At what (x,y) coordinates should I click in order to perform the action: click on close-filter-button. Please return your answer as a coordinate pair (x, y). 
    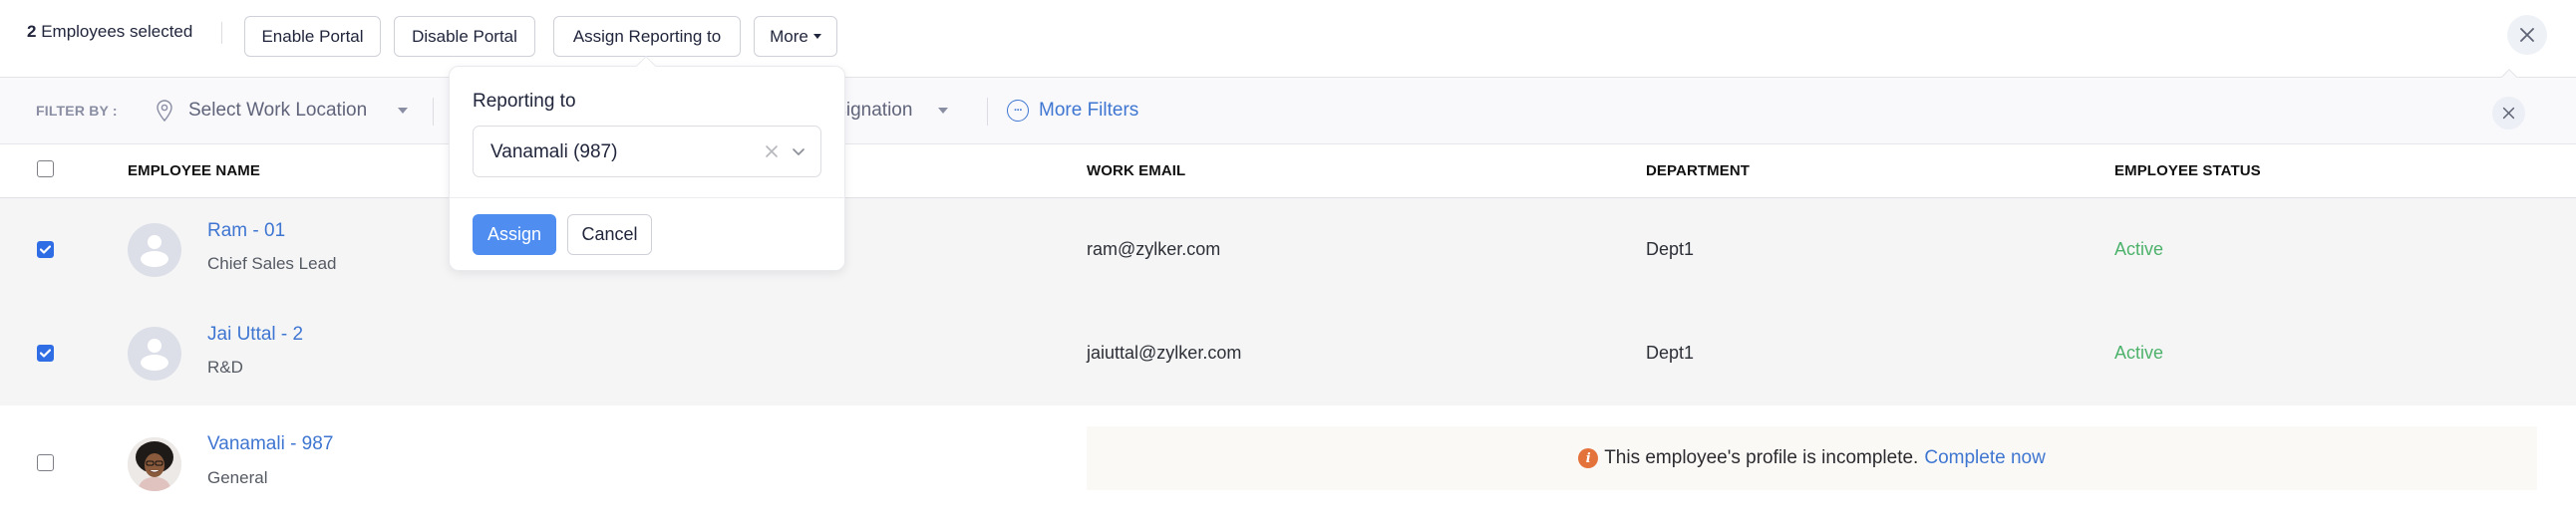
    Looking at the image, I should click on (2508, 113).